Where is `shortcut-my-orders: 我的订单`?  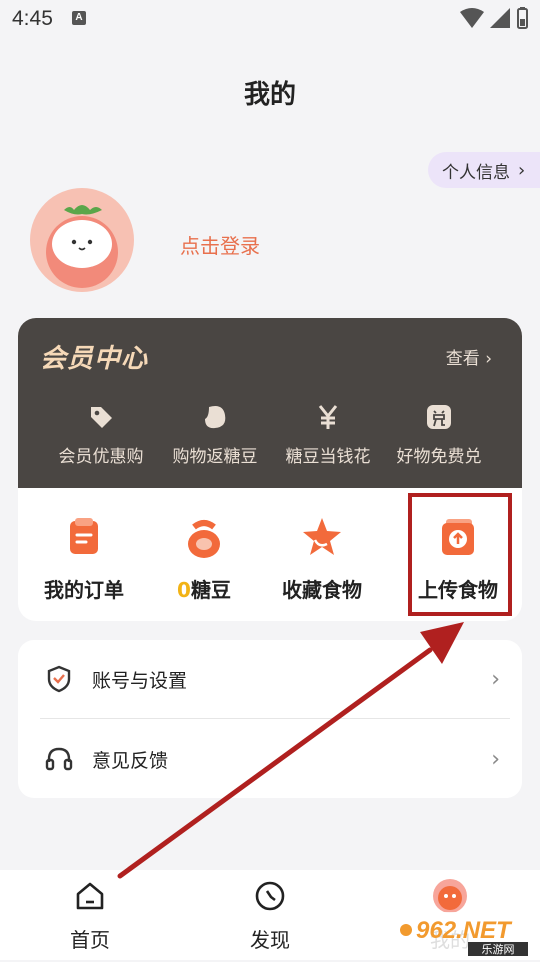
shortcut-my-orders: 我的订单 is located at coordinates (84, 558).